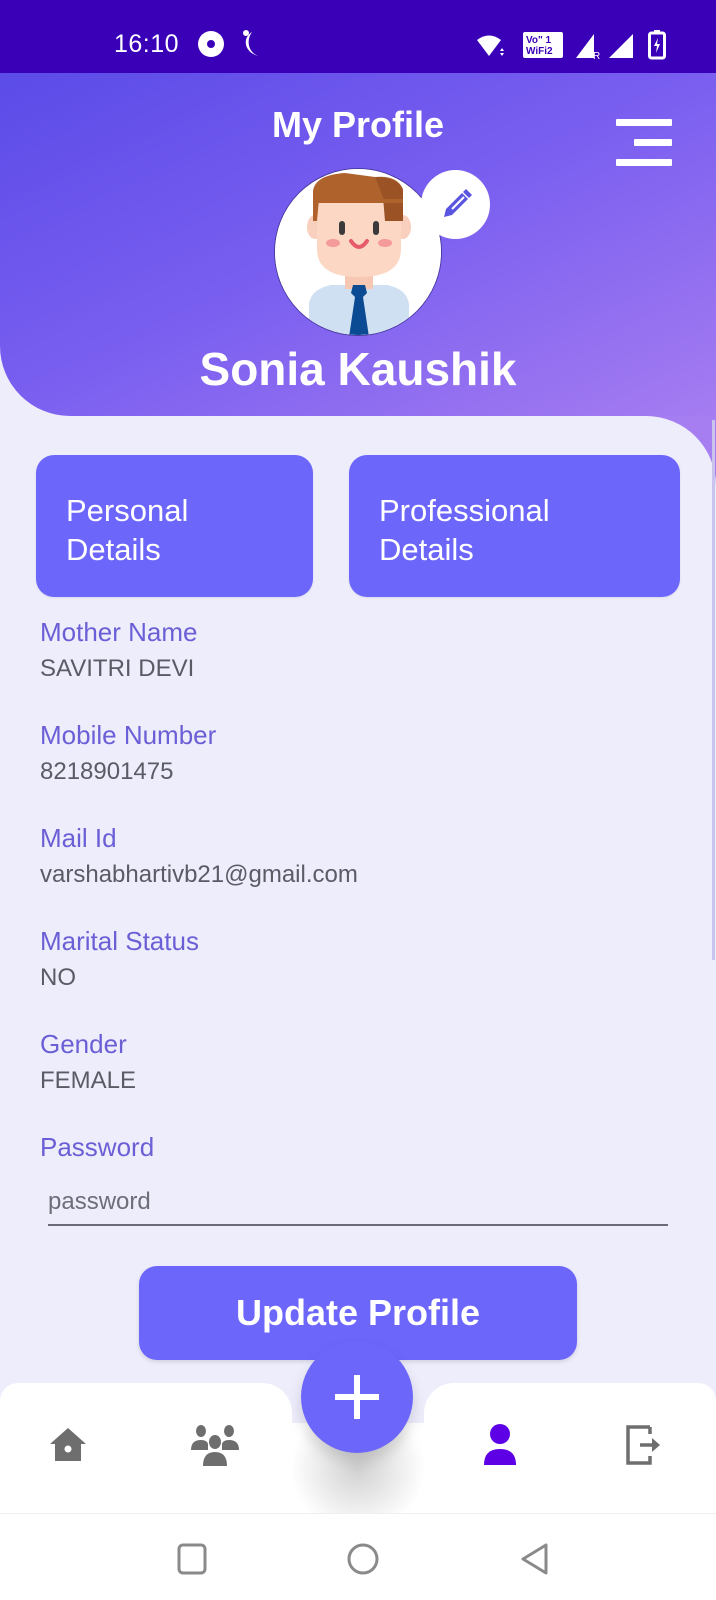 The image size is (716, 1600). I want to click on field-label: Mail Id, so click(78, 838).